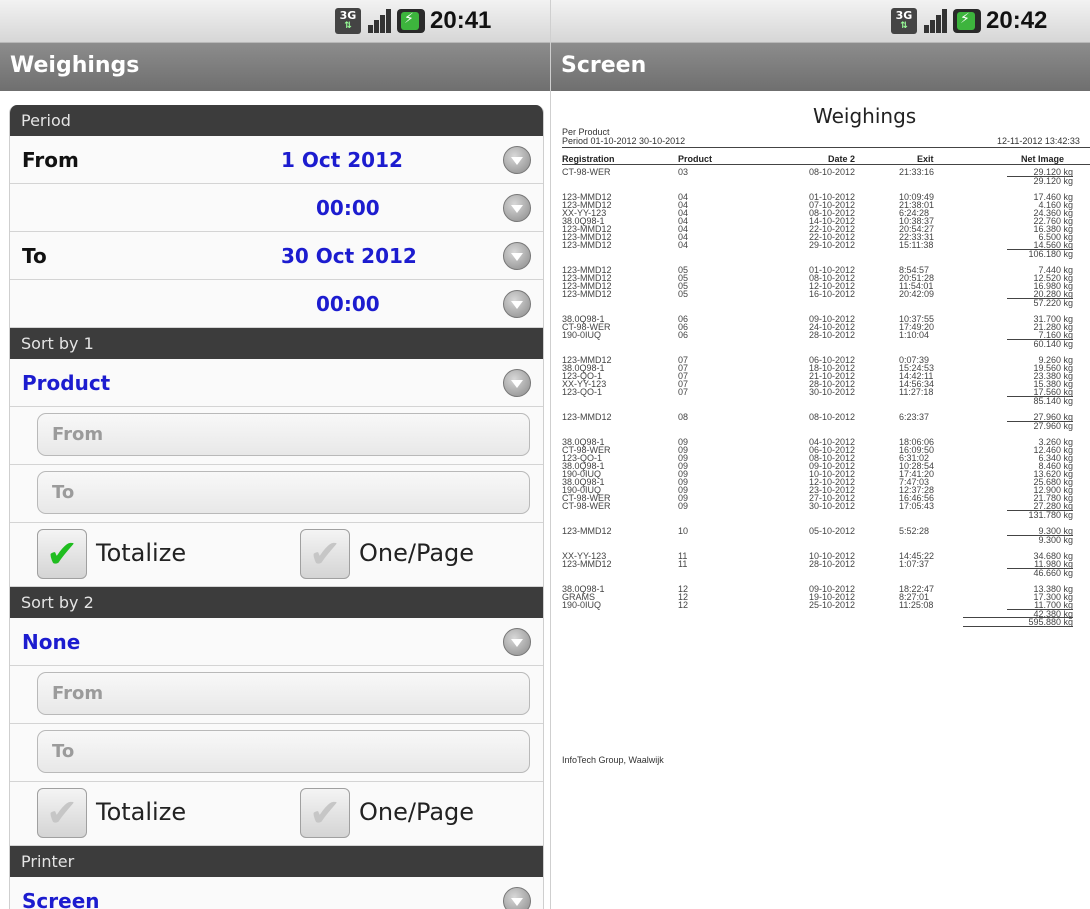 The height and width of the screenshot is (909, 1090). Describe the element at coordinates (50, 160) in the screenshot. I see `from-label: From` at that location.